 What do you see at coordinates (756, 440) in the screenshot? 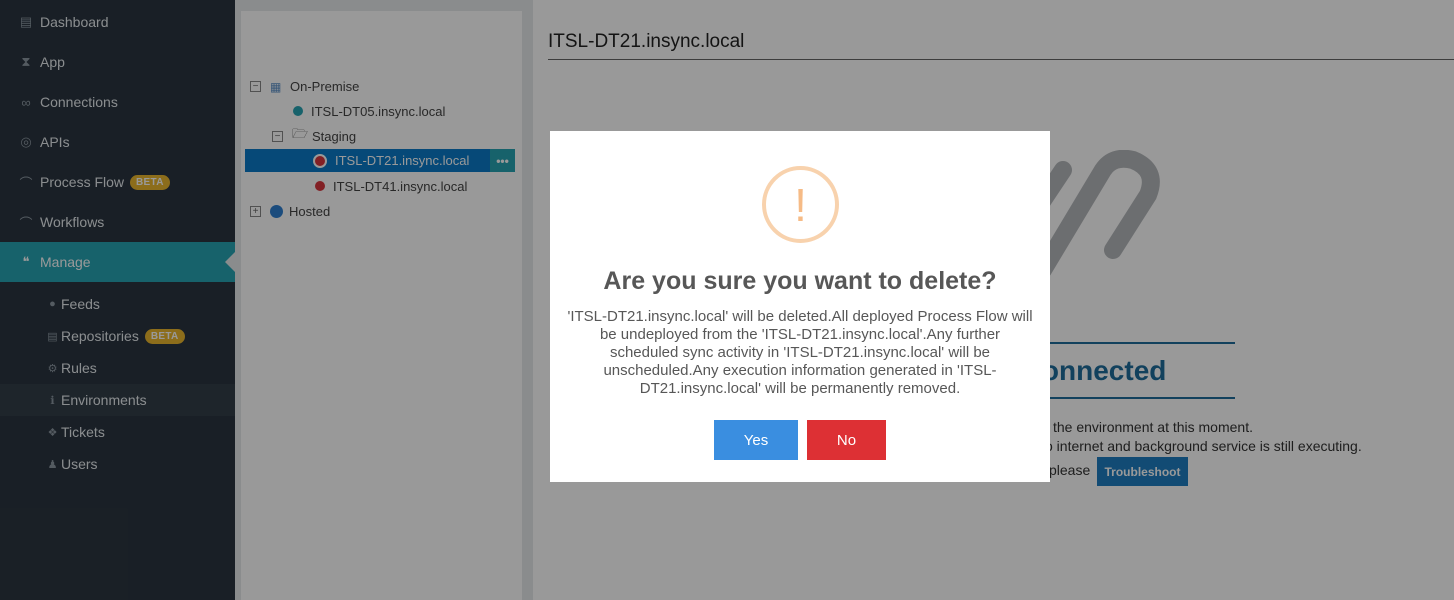
I see `yes-button: Yes` at bounding box center [756, 440].